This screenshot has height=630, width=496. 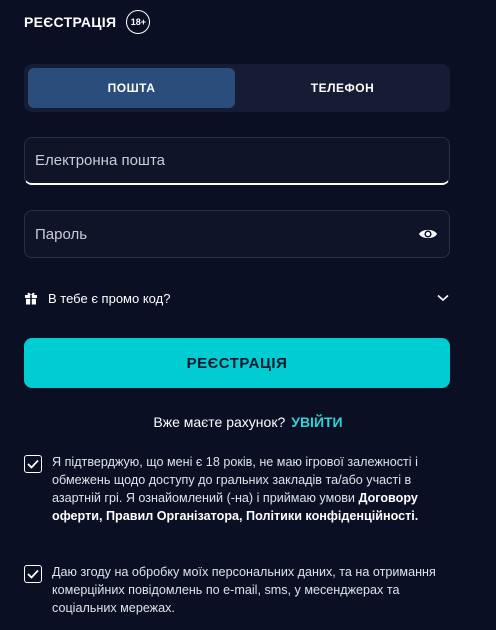 What do you see at coordinates (342, 88) in the screenshot?
I see `tab-phone: ТЕЛЕФОН` at bounding box center [342, 88].